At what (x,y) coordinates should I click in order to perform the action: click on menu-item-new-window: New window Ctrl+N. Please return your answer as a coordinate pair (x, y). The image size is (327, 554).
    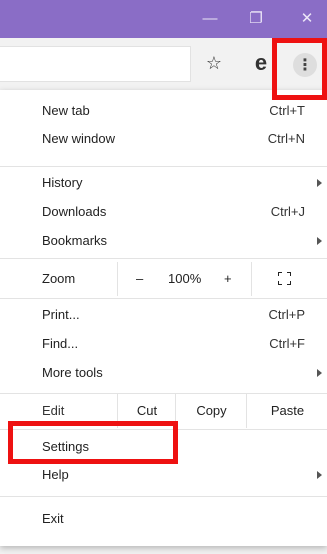
    Looking at the image, I should click on (163, 139).